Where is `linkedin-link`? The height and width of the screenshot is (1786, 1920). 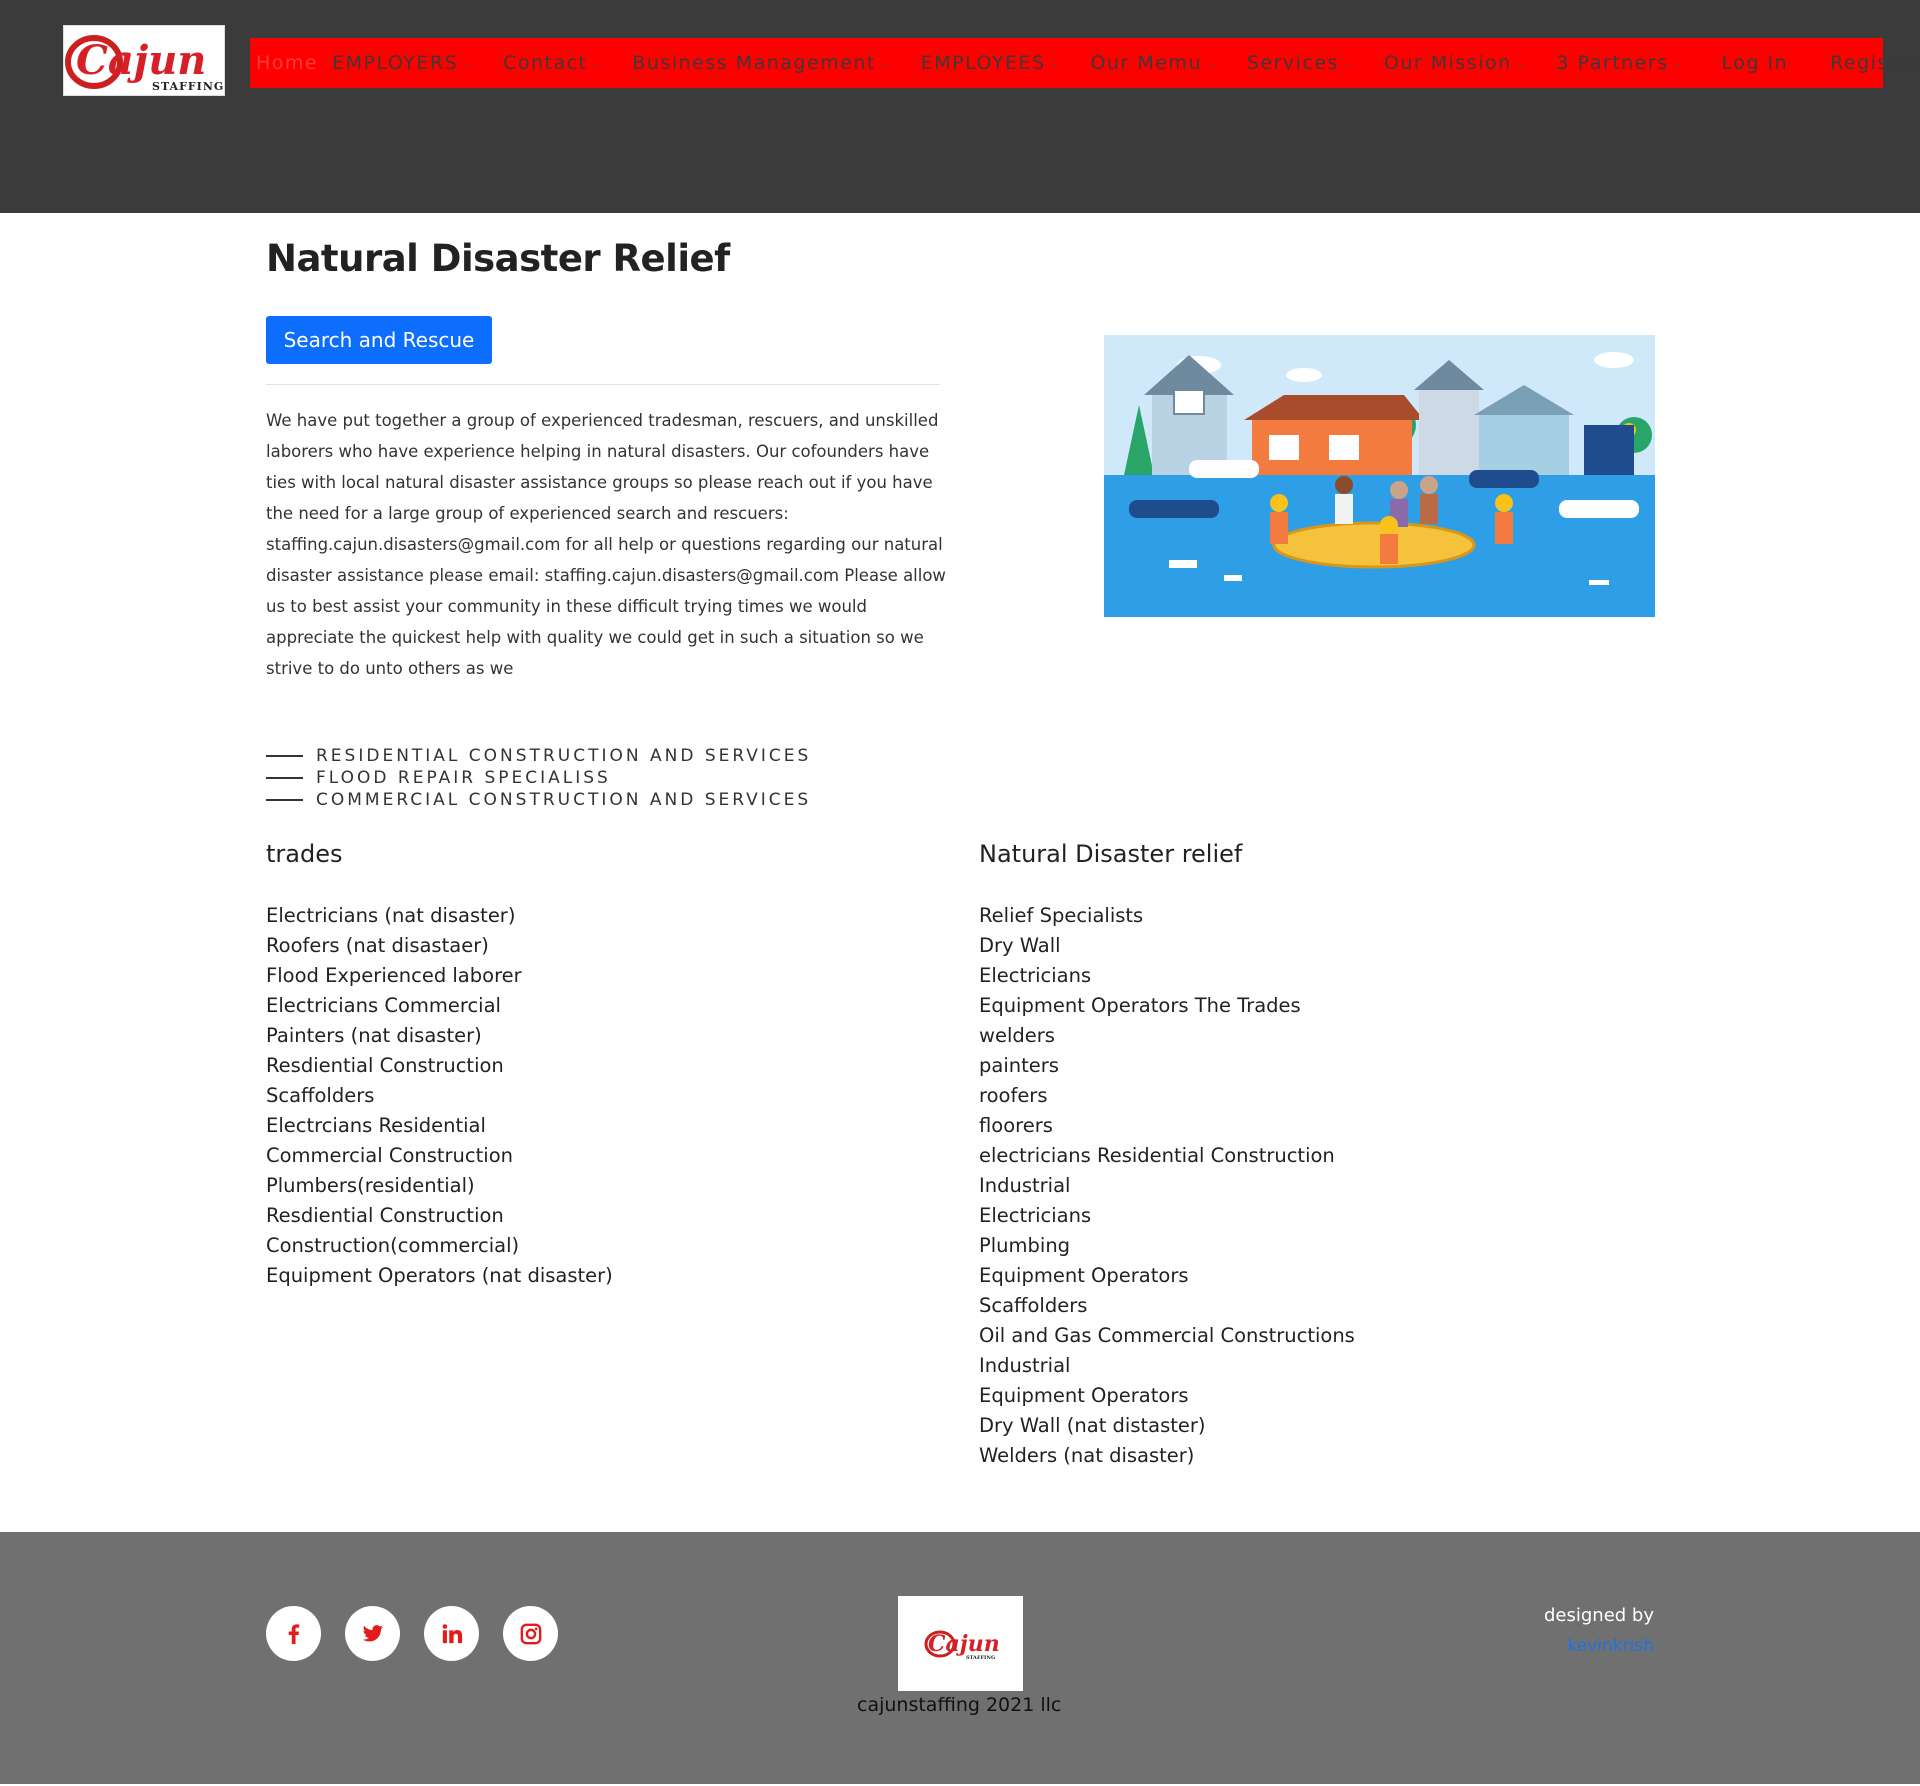
linkedin-link is located at coordinates (451, 1633).